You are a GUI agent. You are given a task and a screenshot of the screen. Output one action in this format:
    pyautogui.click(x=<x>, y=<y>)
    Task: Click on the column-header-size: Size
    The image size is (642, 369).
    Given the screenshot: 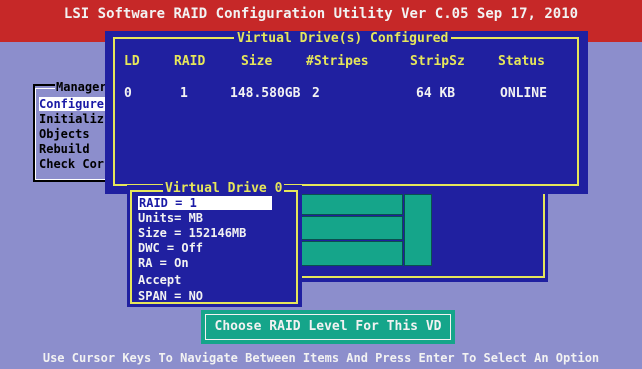 What is the action you would take?
    pyautogui.click(x=257, y=61)
    